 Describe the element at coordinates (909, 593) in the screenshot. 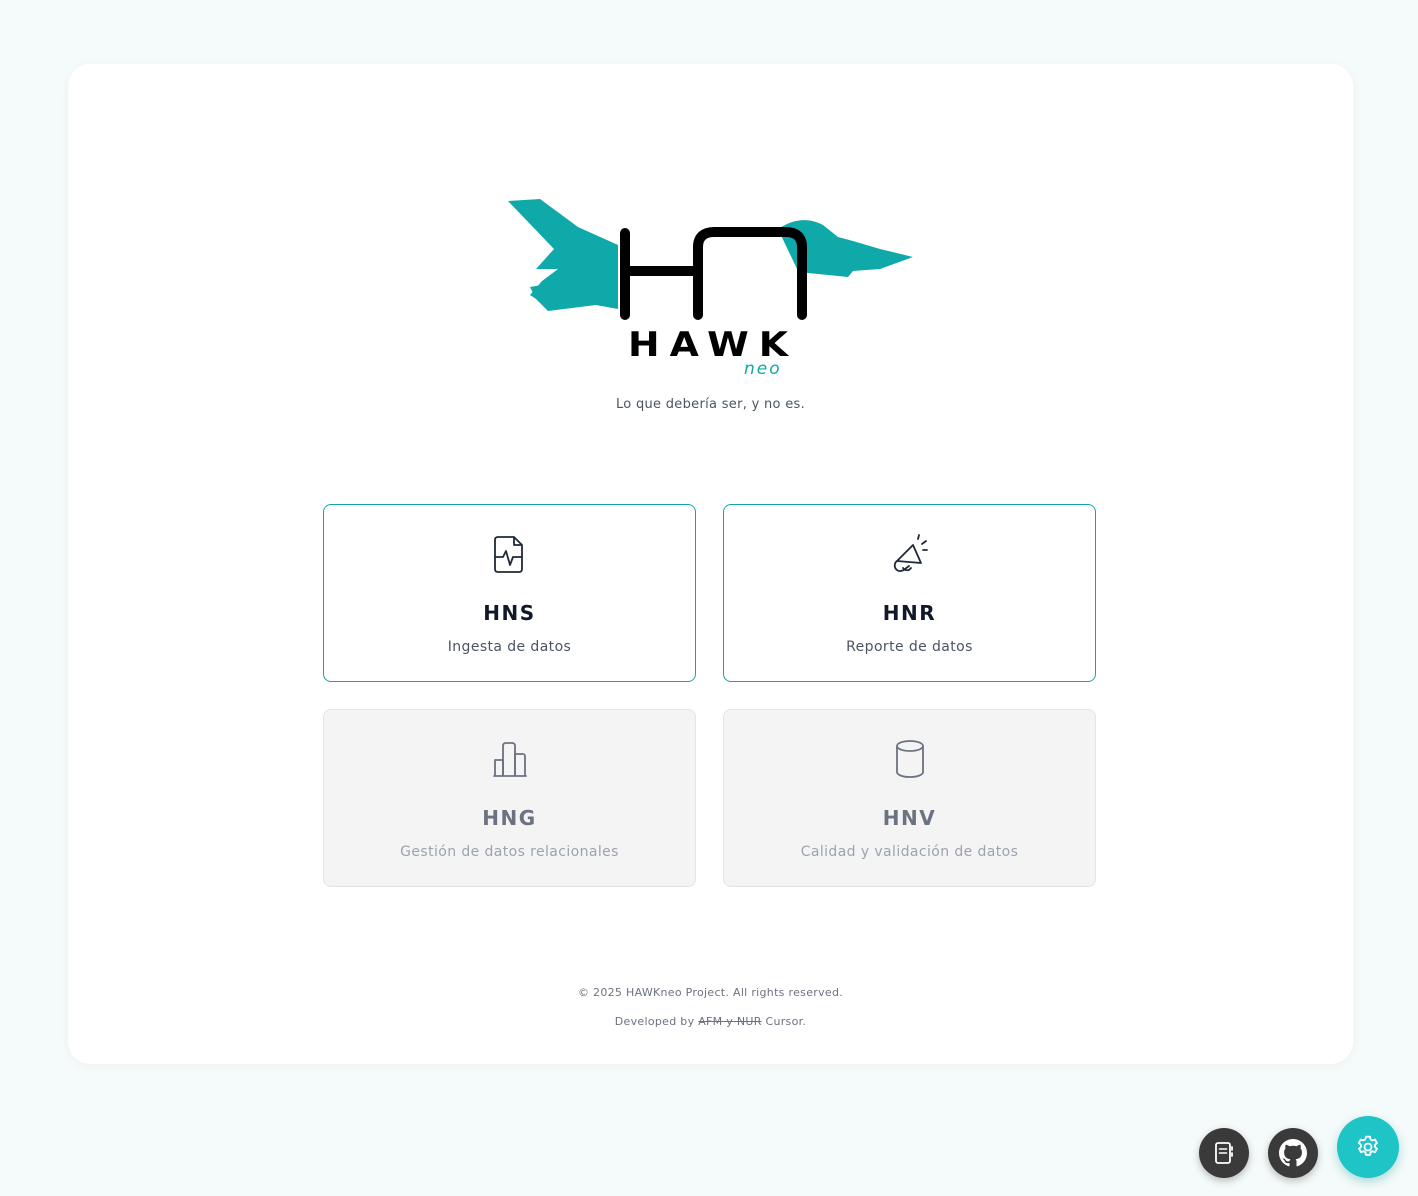

I see `module-tile-hnr: HNR Reporte de datos` at that location.